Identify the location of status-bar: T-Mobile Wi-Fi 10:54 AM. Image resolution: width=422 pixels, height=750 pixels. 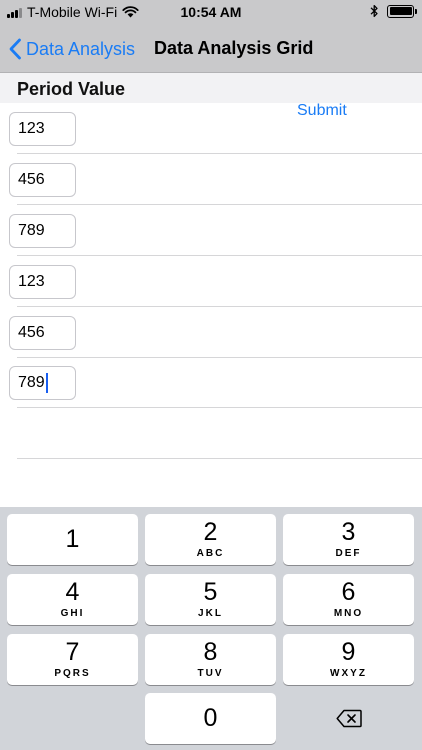
(211, 13).